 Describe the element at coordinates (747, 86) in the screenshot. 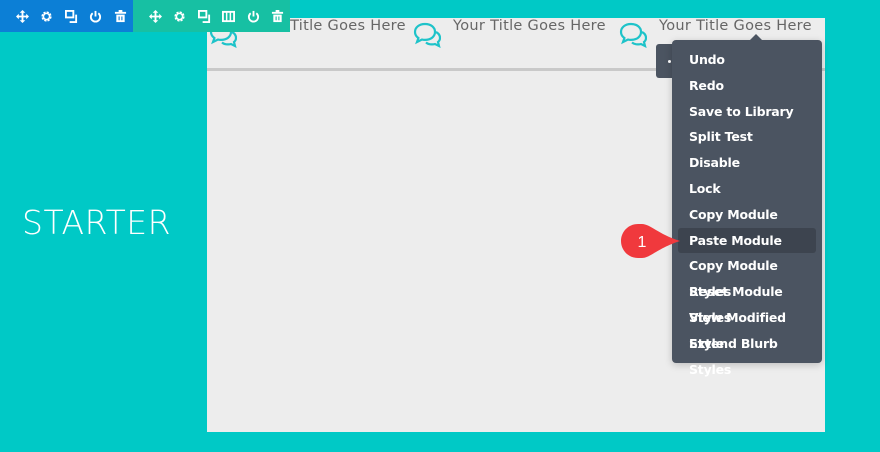

I see `menu-item-redo: Redo` at that location.